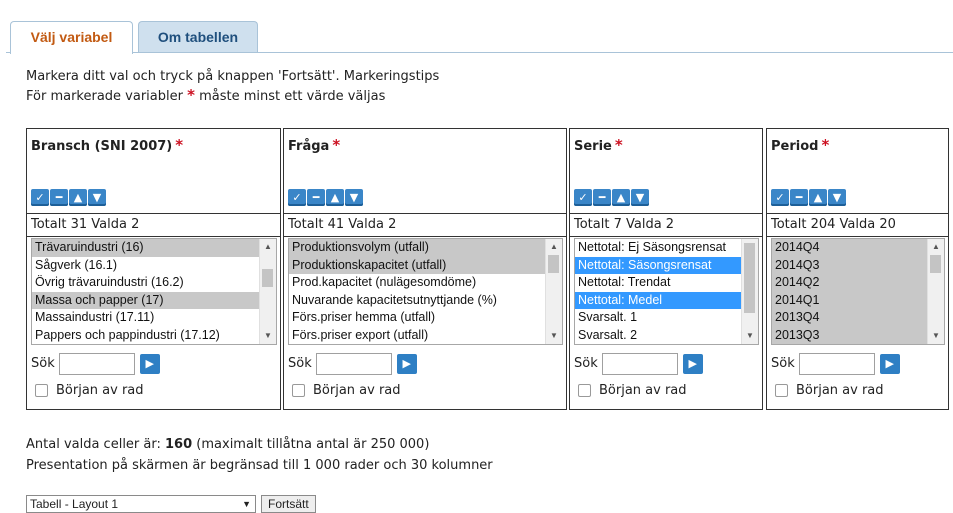 The image size is (953, 513). I want to click on list-option: Nettotal: Trendat, so click(666, 283).